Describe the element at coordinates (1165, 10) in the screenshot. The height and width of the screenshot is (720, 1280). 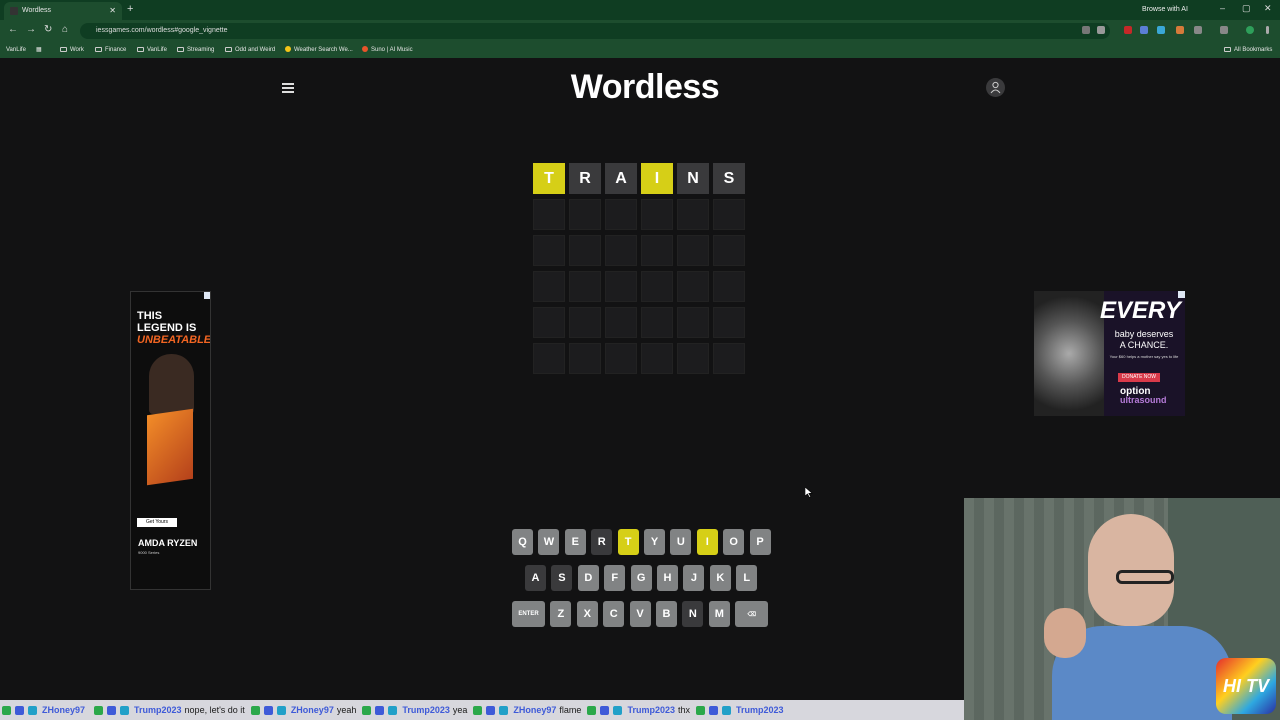
I see `browse-with-ai-button: Browse with AI` at that location.